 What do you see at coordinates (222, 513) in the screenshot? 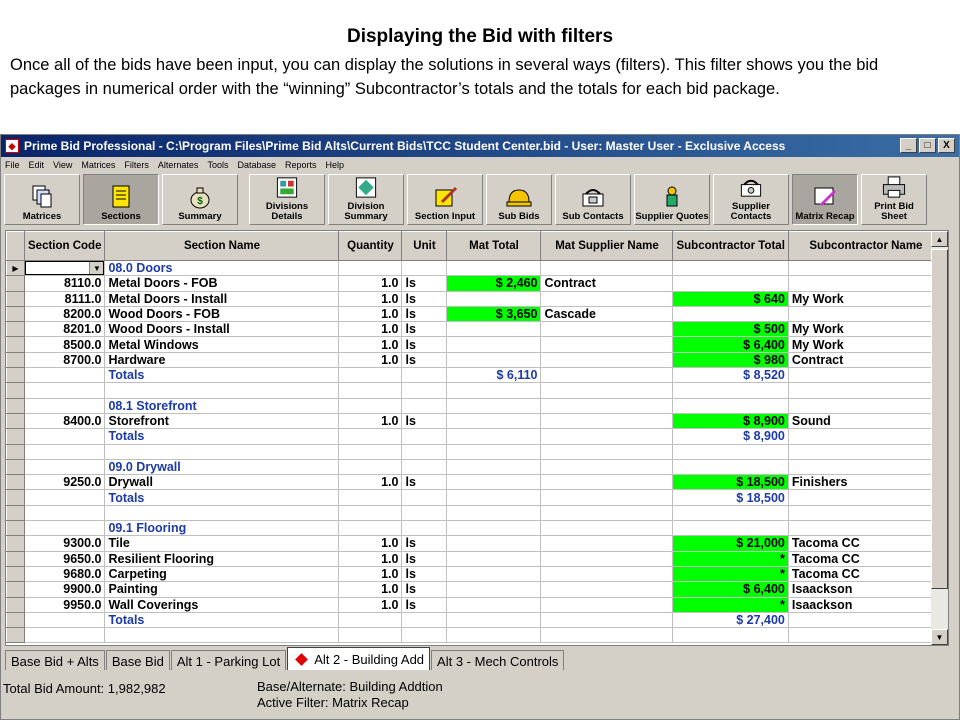
I see `section-name-cell` at bounding box center [222, 513].